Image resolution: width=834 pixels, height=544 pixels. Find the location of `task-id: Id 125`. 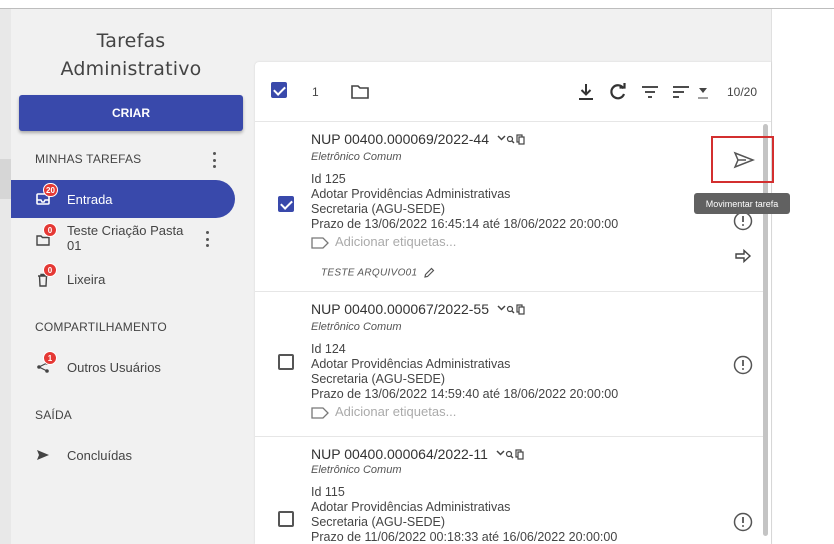

task-id: Id 125 is located at coordinates (328, 179).